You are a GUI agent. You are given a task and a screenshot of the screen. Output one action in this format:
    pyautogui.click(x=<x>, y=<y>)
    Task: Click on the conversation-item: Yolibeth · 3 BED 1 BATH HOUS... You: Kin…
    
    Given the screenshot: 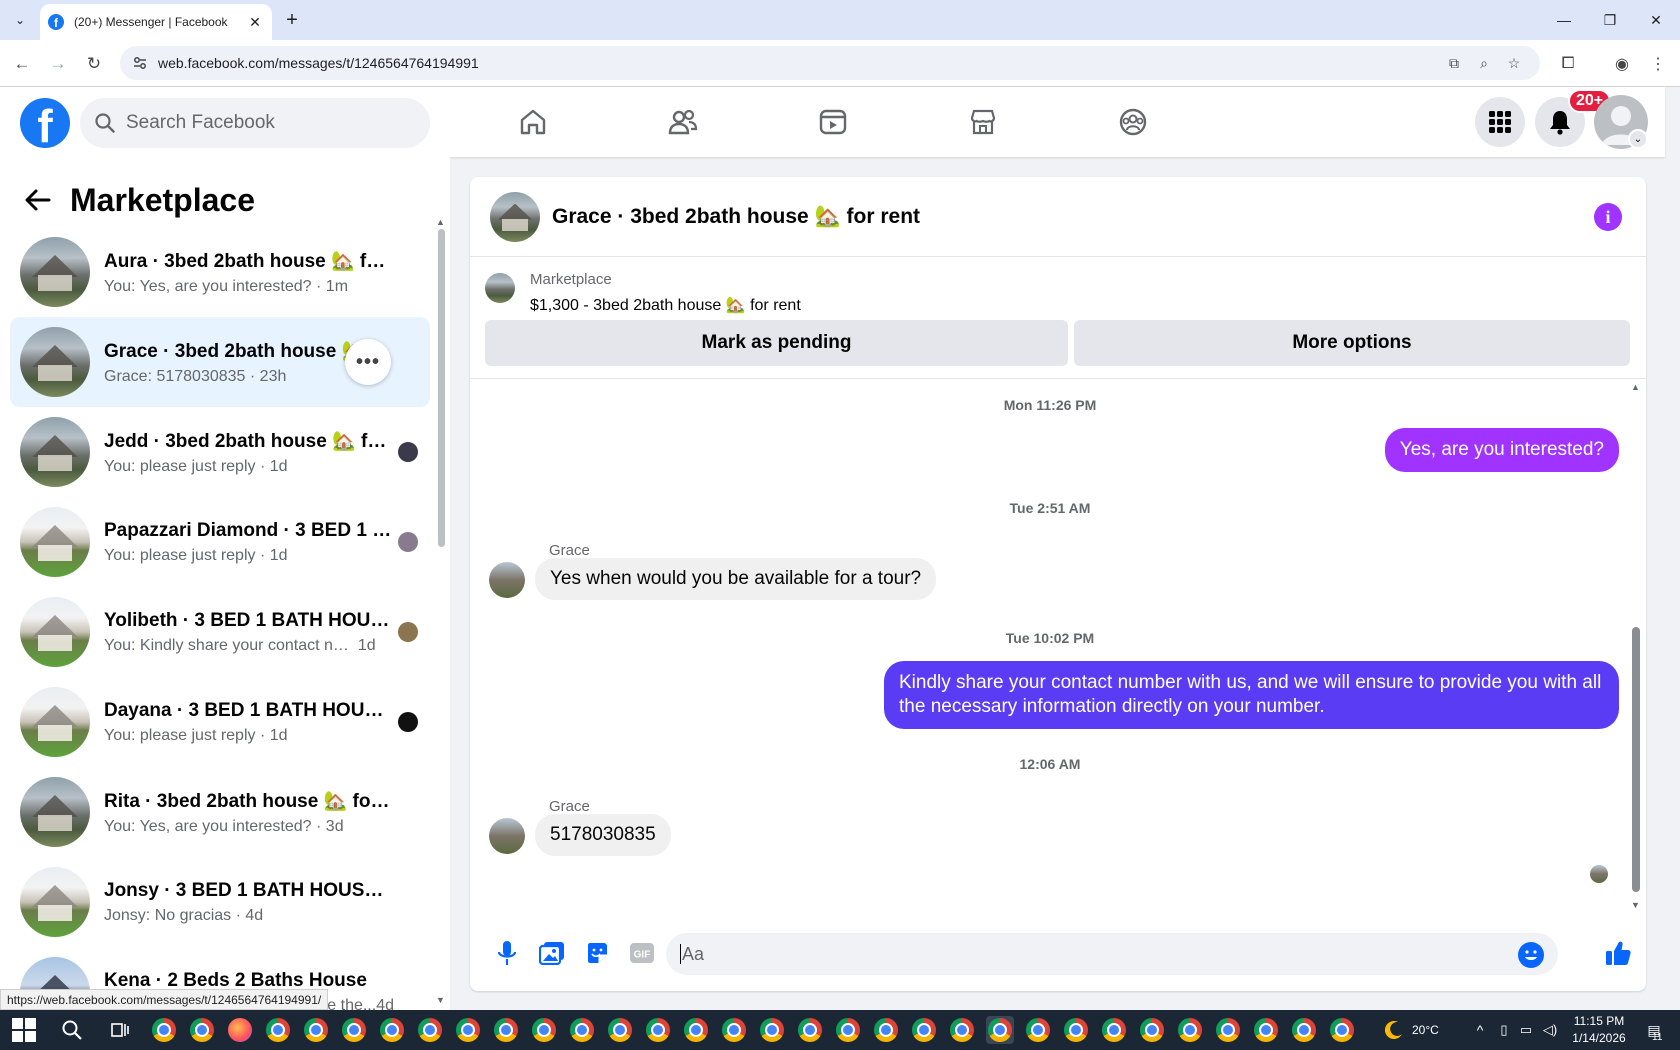 What is the action you would take?
    pyautogui.click(x=220, y=632)
    